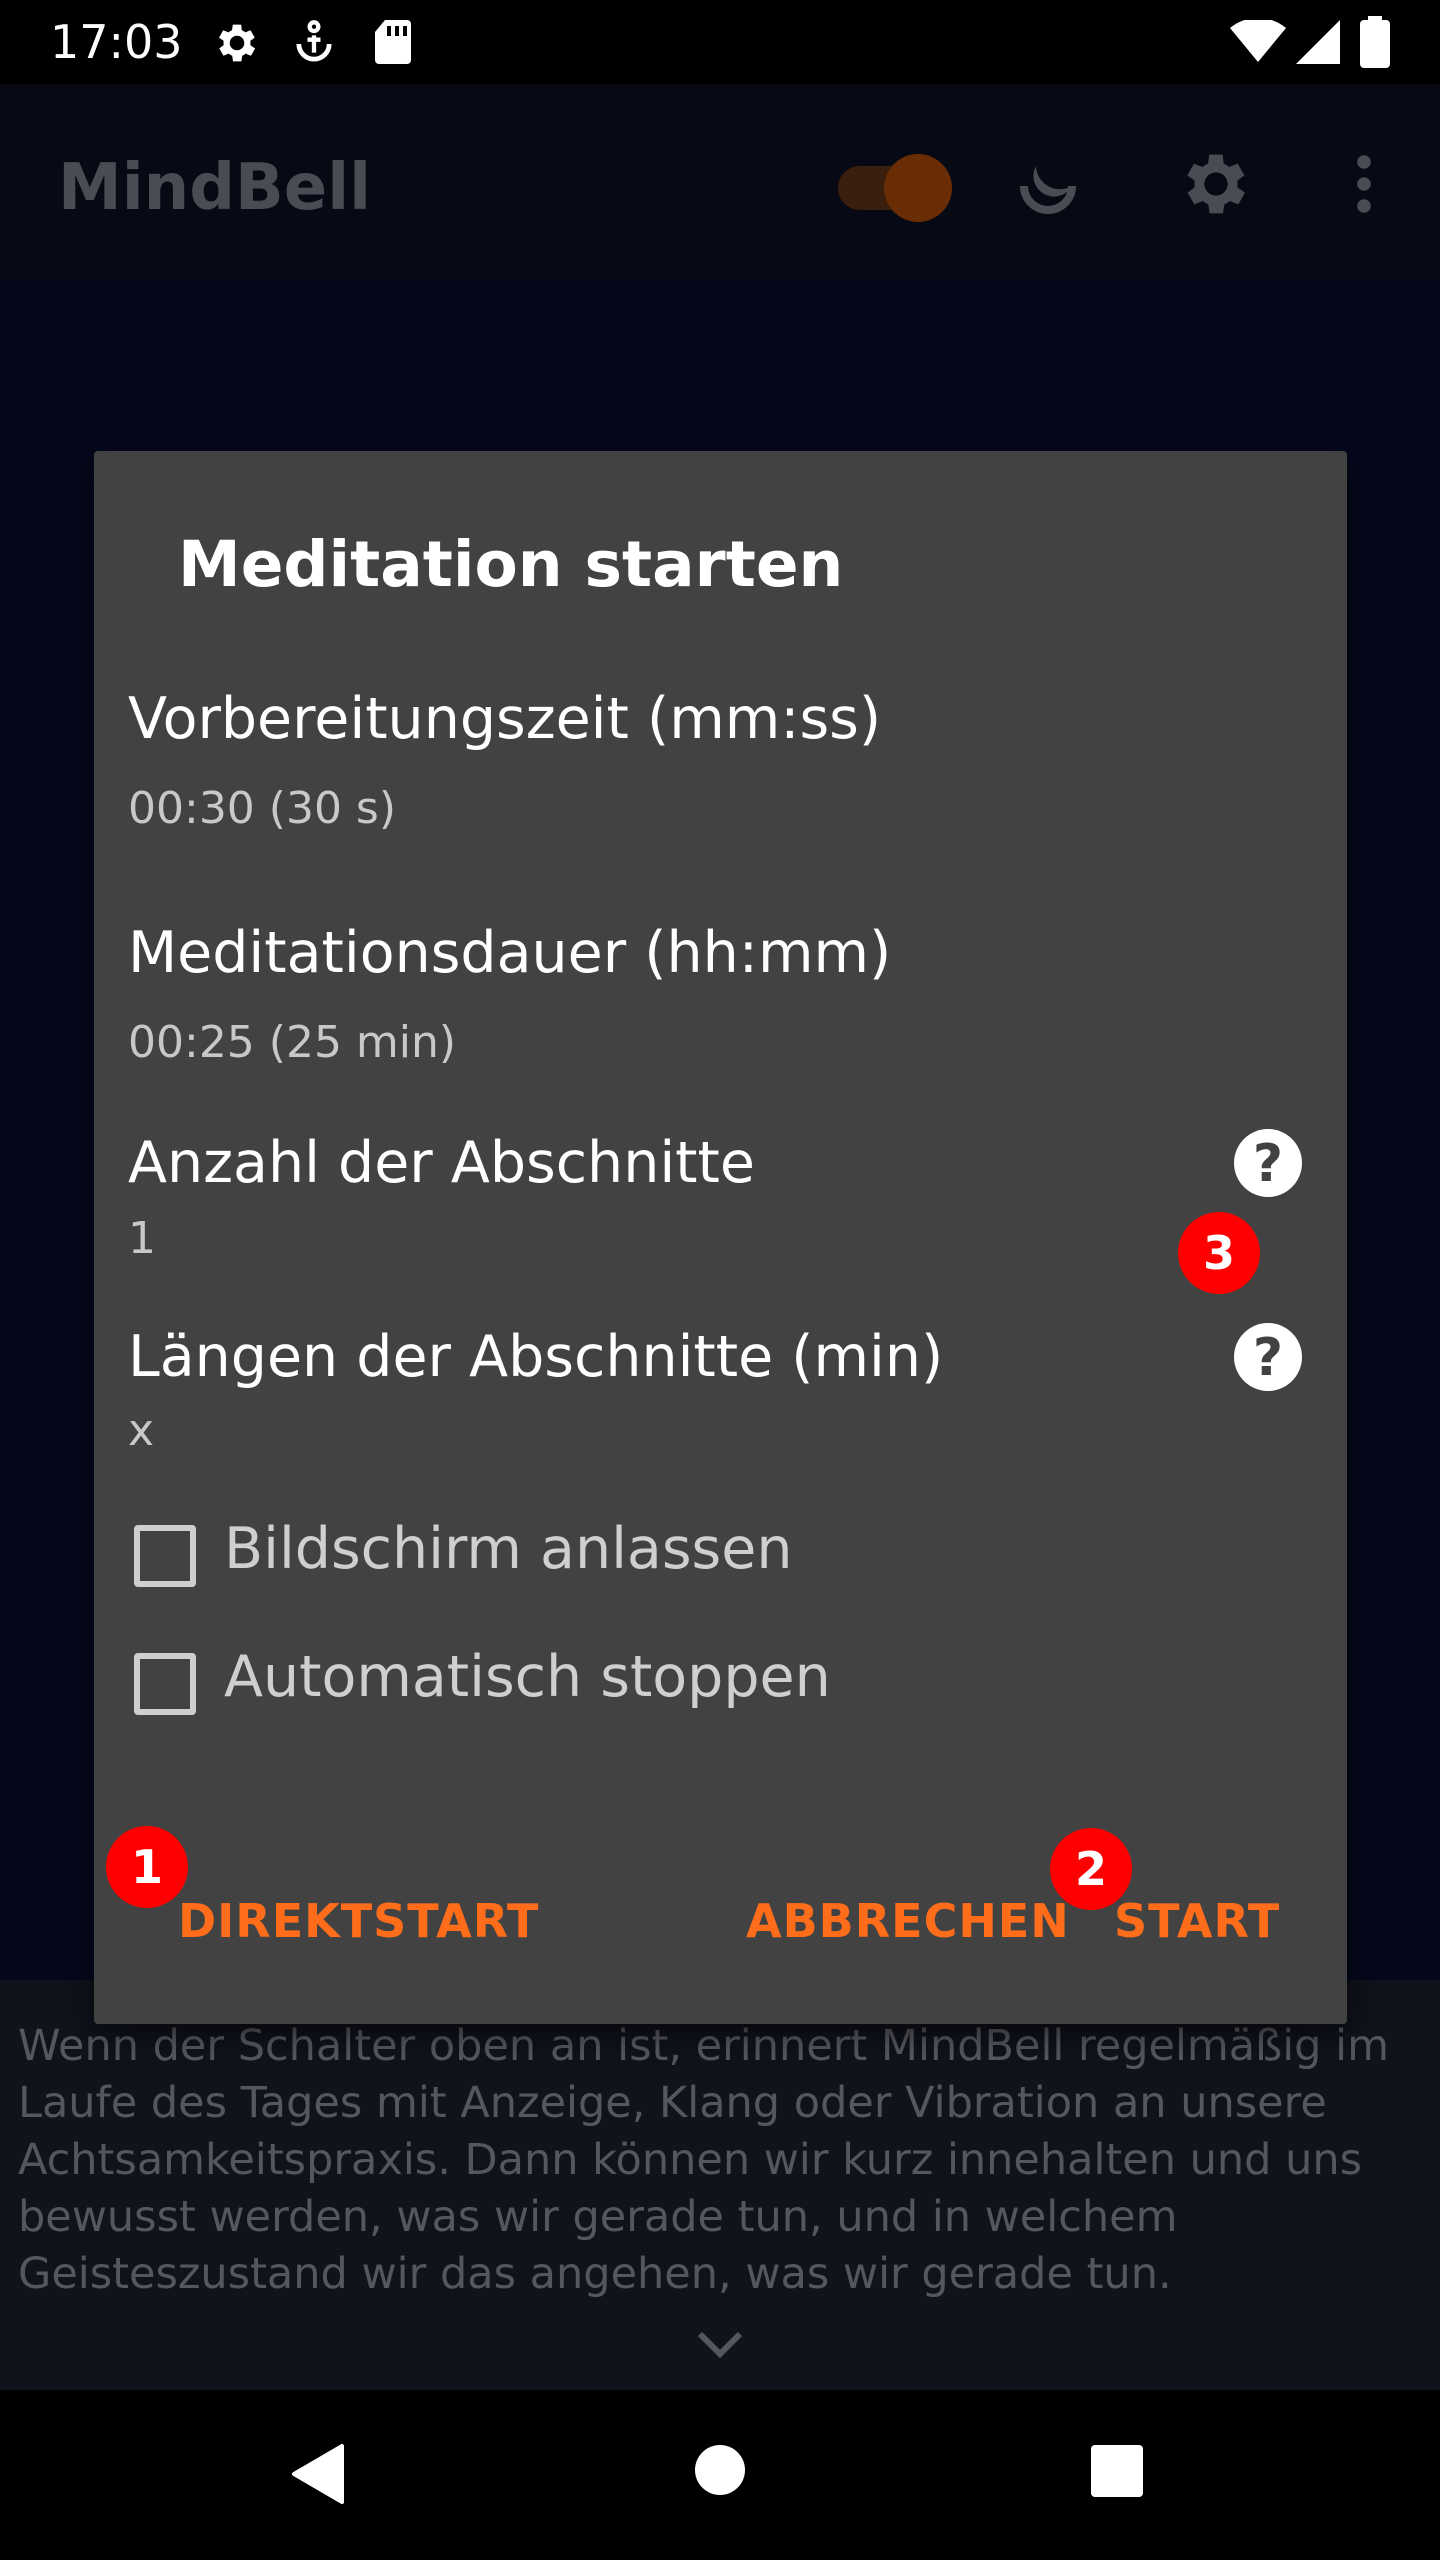 Image resolution: width=1440 pixels, height=2560 pixels. I want to click on pref-summary: 1, so click(142, 1238).